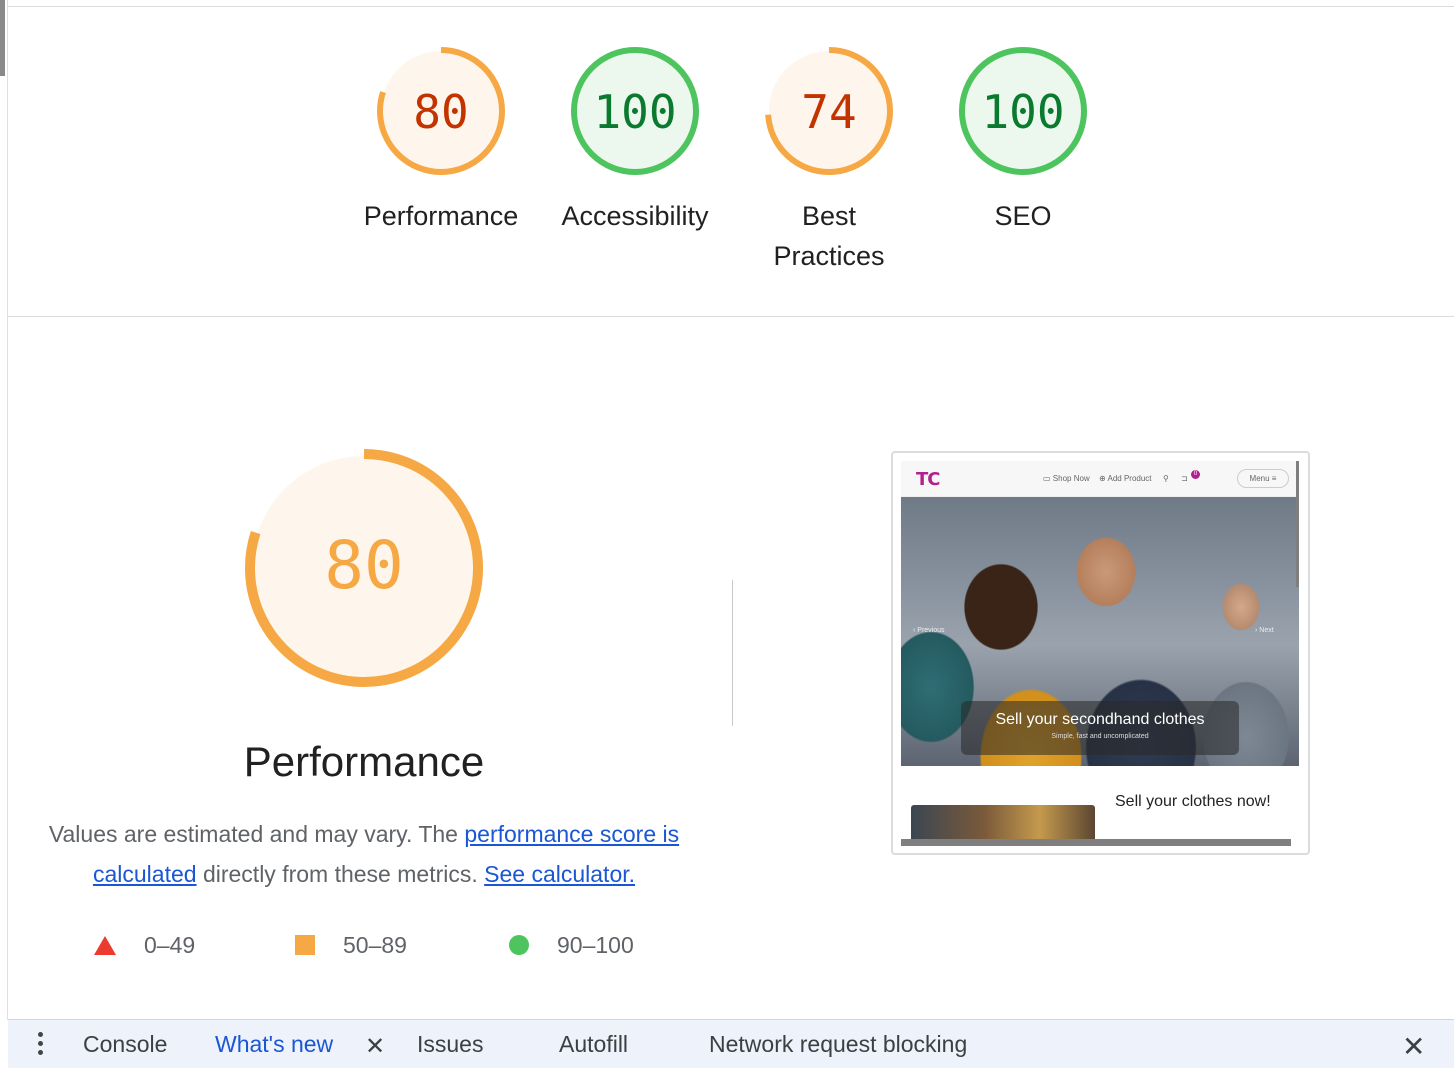 The height and width of the screenshot is (1068, 1454). Describe the element at coordinates (40, 1045) in the screenshot. I see `more-vert-icon` at that location.